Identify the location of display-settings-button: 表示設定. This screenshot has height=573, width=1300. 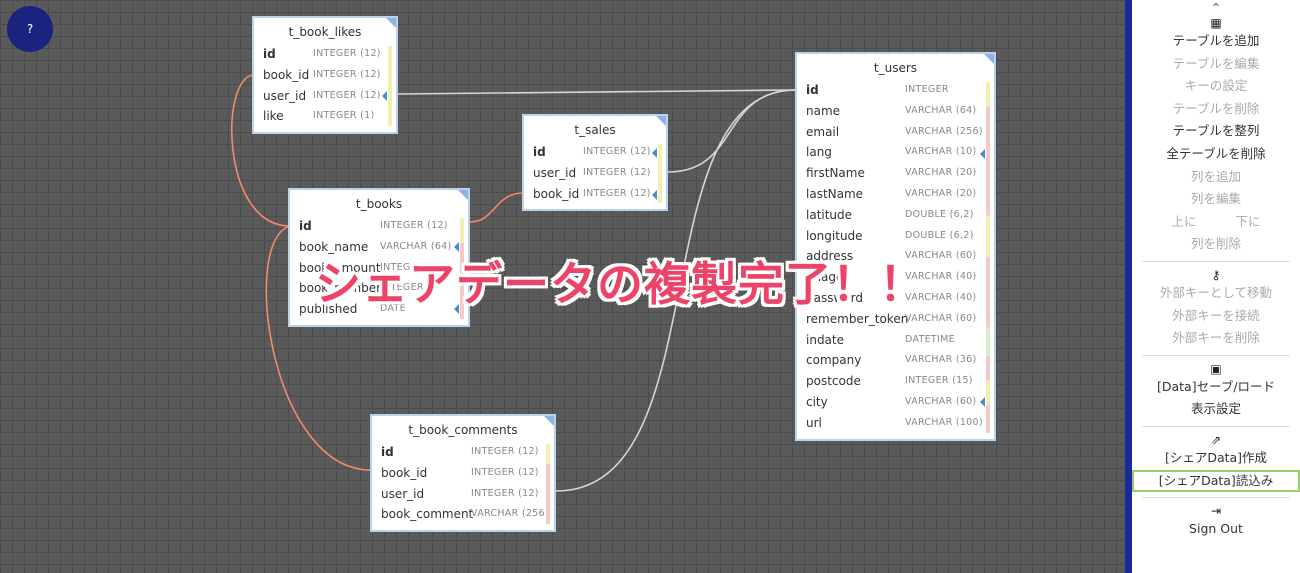
(1216, 409).